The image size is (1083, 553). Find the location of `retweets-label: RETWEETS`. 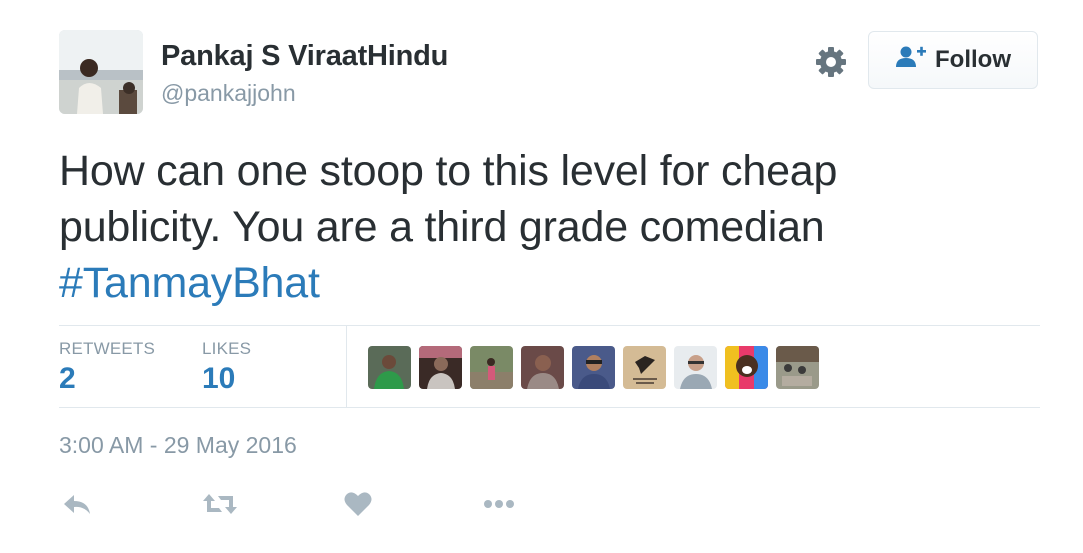

retweets-label: RETWEETS is located at coordinates (107, 349).